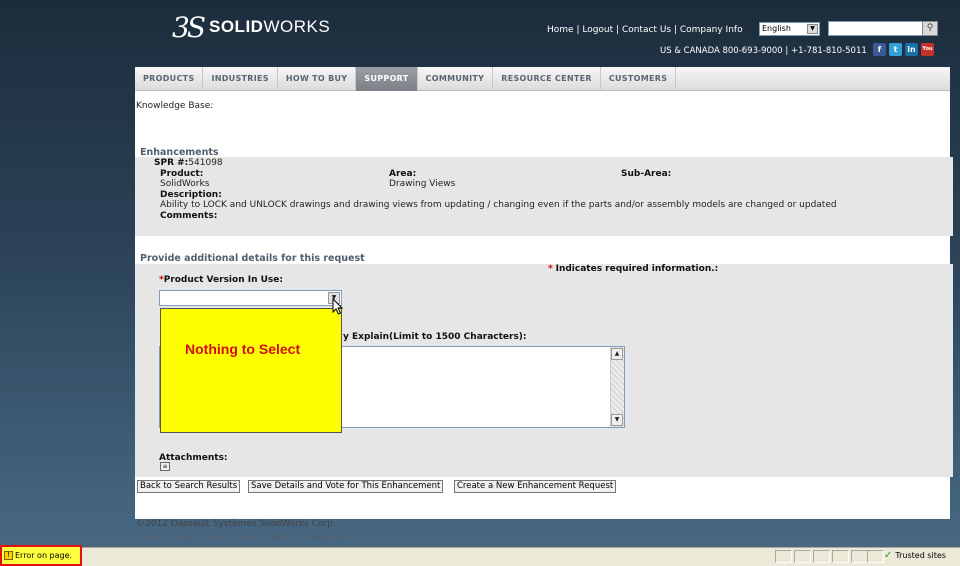 This screenshot has height=566, width=960. I want to click on spr-value: 541098, so click(205, 163).